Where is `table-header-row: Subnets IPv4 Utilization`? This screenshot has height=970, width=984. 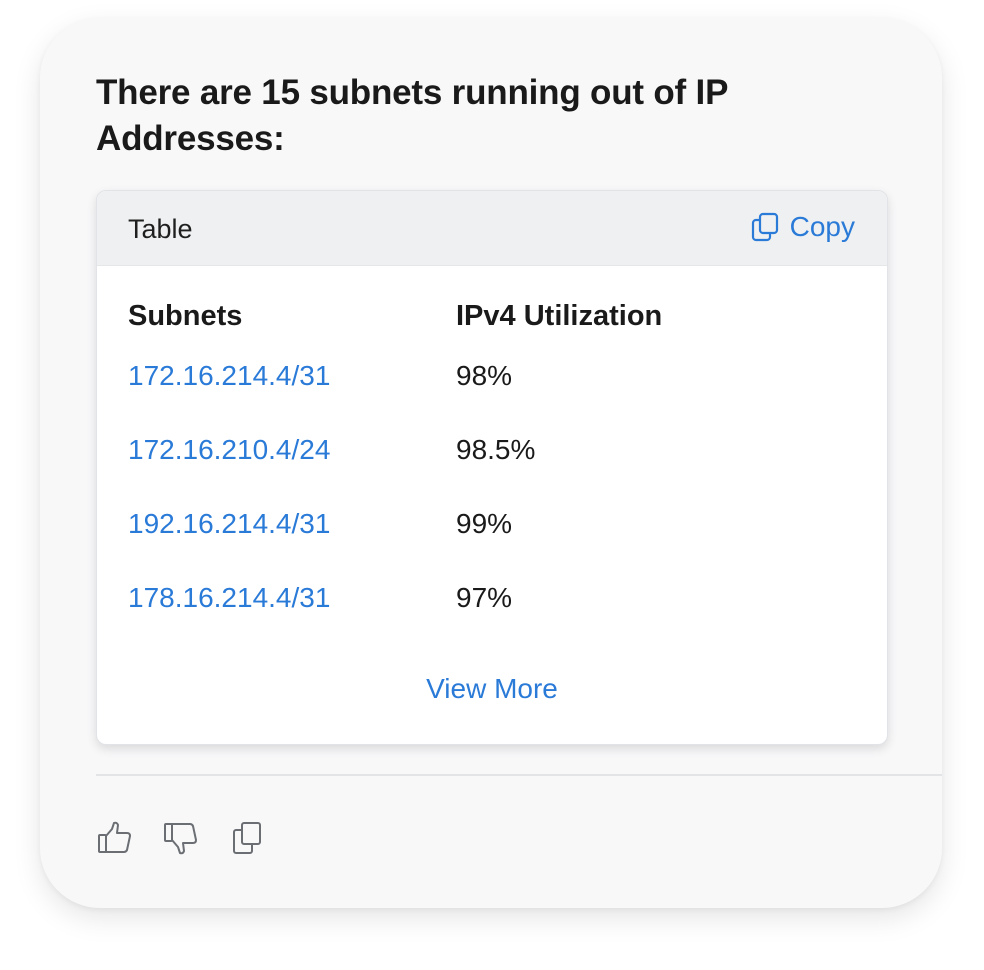
table-header-row: Subnets IPv4 Utilization is located at coordinates (482, 316).